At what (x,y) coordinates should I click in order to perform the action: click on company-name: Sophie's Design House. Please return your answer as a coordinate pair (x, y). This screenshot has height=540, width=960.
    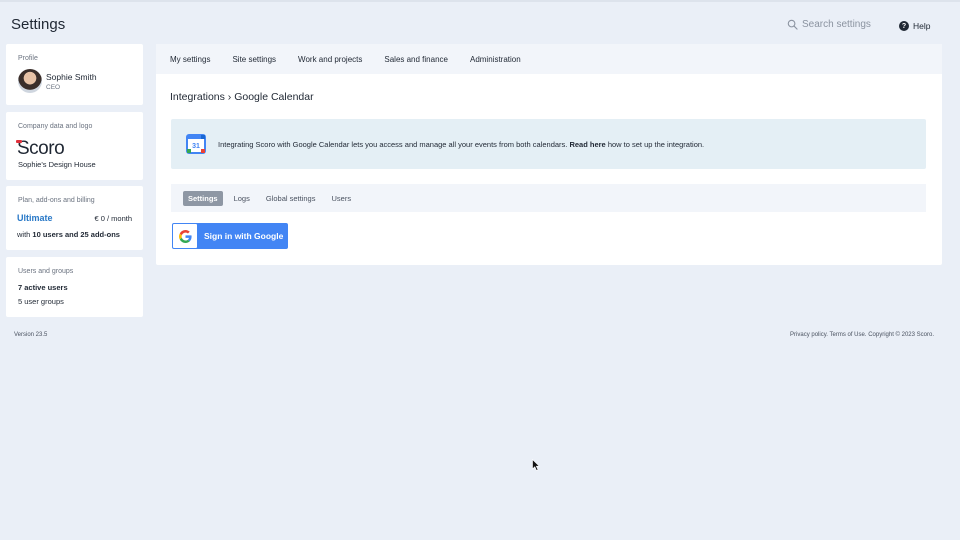
    Looking at the image, I should click on (57, 164).